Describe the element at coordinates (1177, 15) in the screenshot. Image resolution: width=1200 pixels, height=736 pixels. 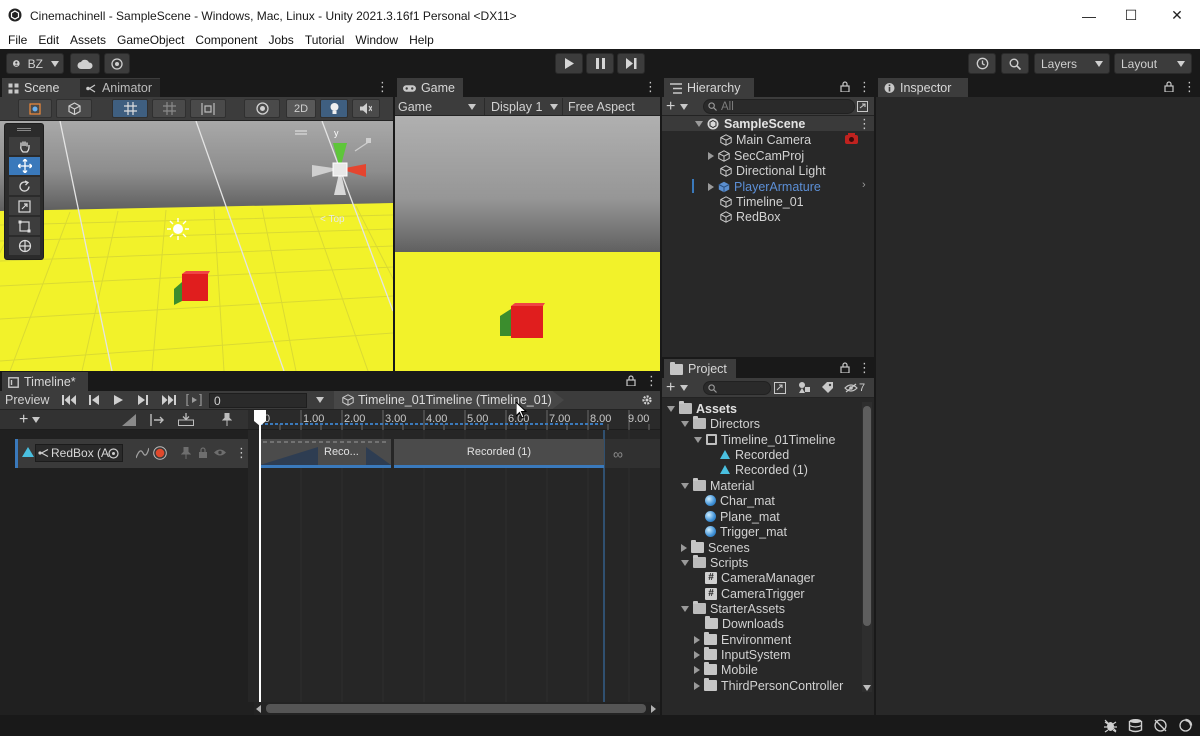
I see `close-button: ✕` at that location.